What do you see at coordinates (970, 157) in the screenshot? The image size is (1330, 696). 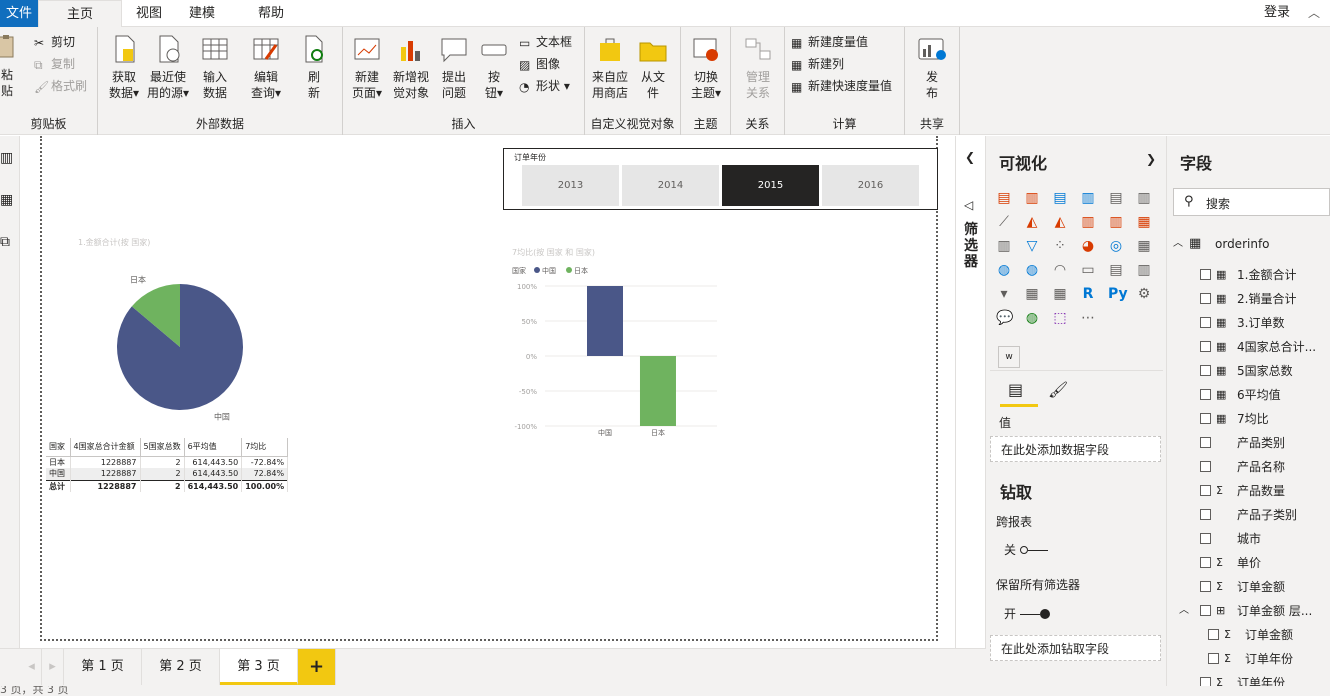 I see `expand-filters-icon: ❮` at bounding box center [970, 157].